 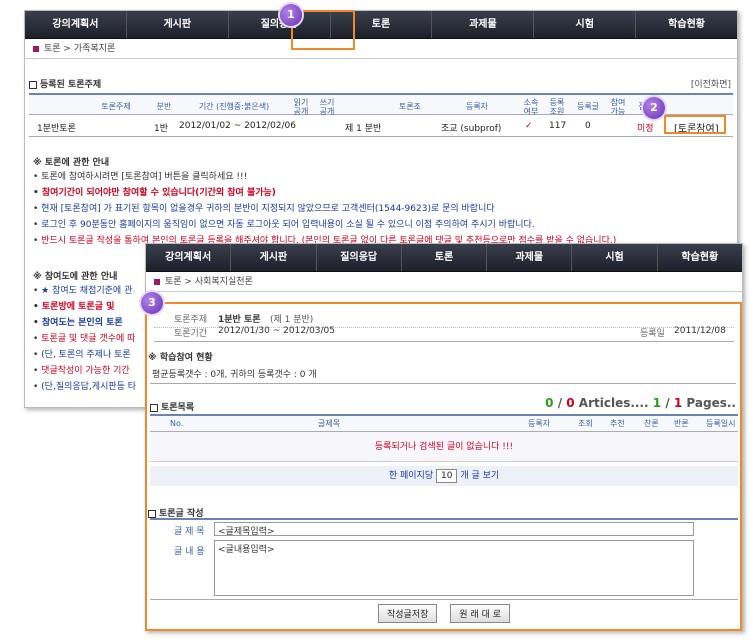 I want to click on content-textarea: <글내용입력>, so click(x=454, y=568).